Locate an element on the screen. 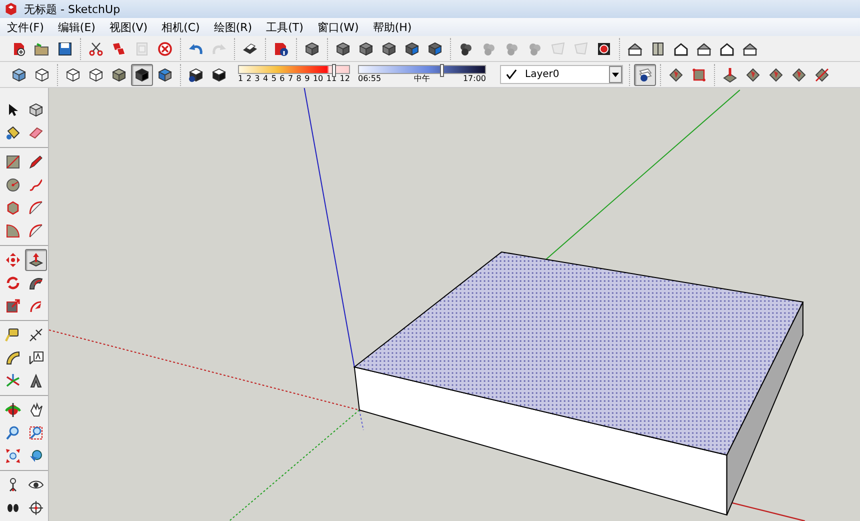 The width and height of the screenshot is (860, 521). month-label: 12 is located at coordinates (345, 79).